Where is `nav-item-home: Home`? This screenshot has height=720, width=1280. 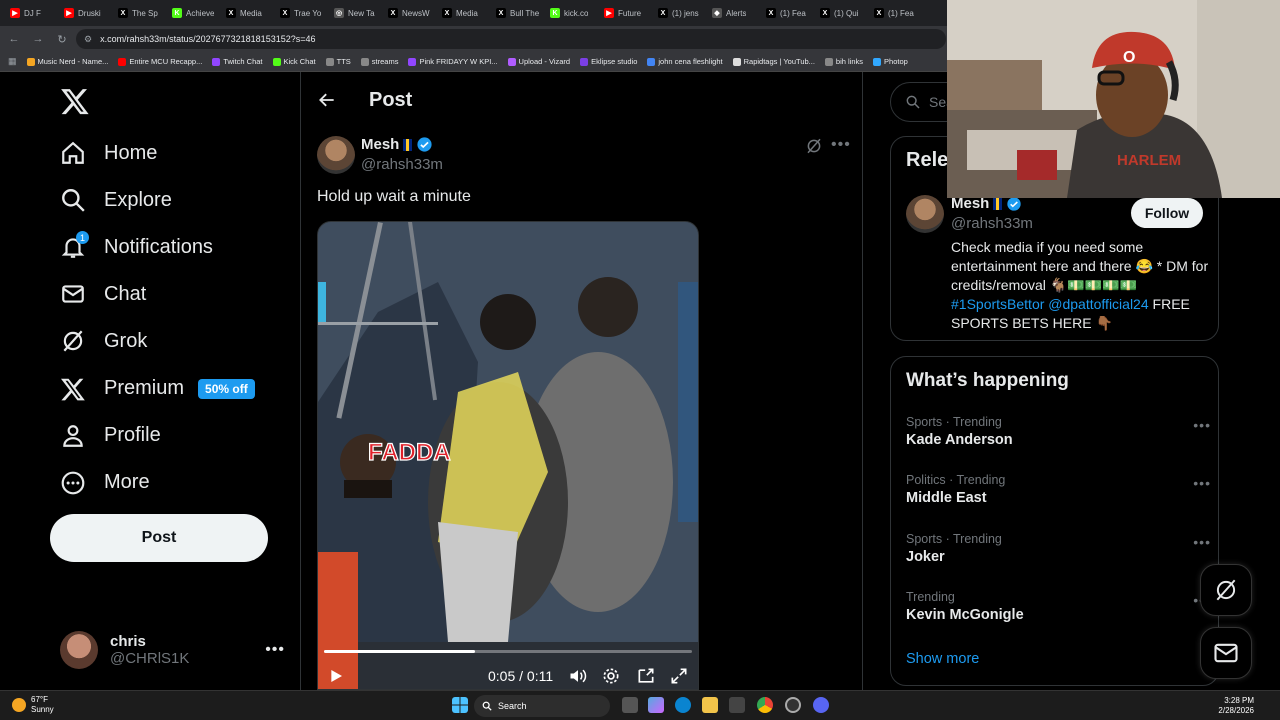 nav-item-home: Home is located at coordinates (108, 153).